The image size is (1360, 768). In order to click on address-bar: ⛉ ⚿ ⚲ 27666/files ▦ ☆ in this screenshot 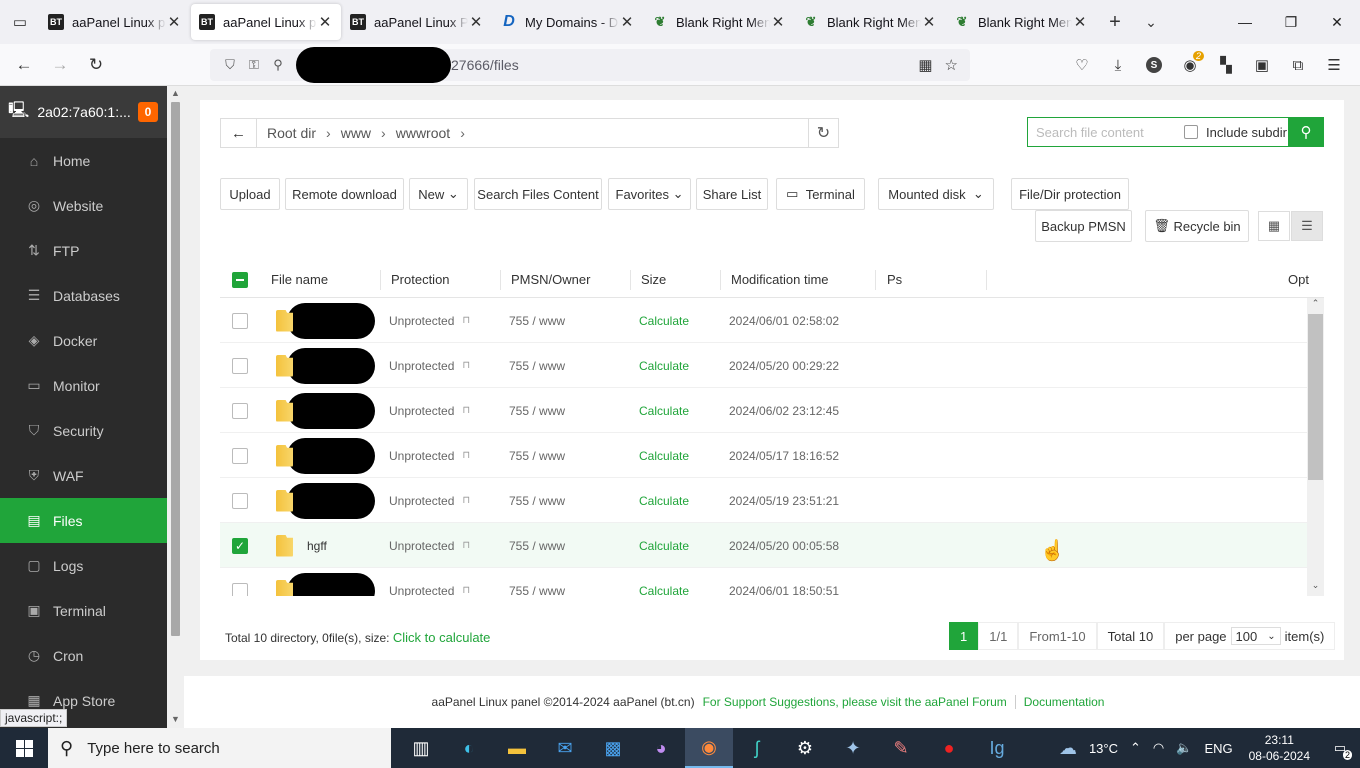, I will do `click(590, 65)`.